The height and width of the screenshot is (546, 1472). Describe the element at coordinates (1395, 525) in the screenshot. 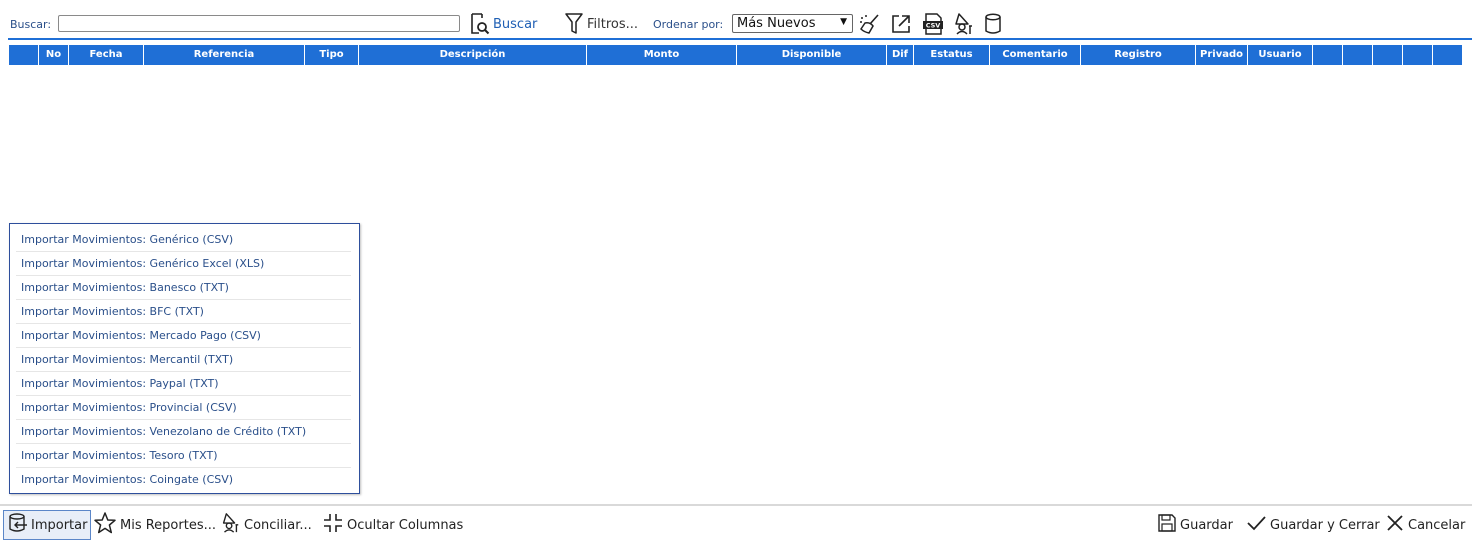

I see `close-icon` at that location.